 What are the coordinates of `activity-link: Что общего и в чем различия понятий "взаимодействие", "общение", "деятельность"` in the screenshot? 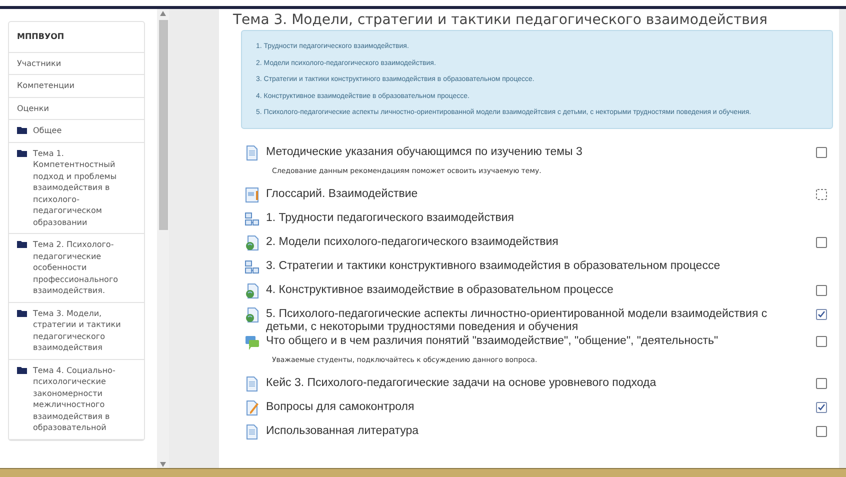 It's located at (531, 341).